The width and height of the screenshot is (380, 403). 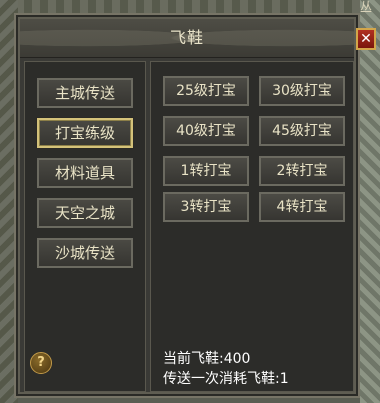 I want to click on destination-button-rebirth1: 1转打宝, so click(x=206, y=171).